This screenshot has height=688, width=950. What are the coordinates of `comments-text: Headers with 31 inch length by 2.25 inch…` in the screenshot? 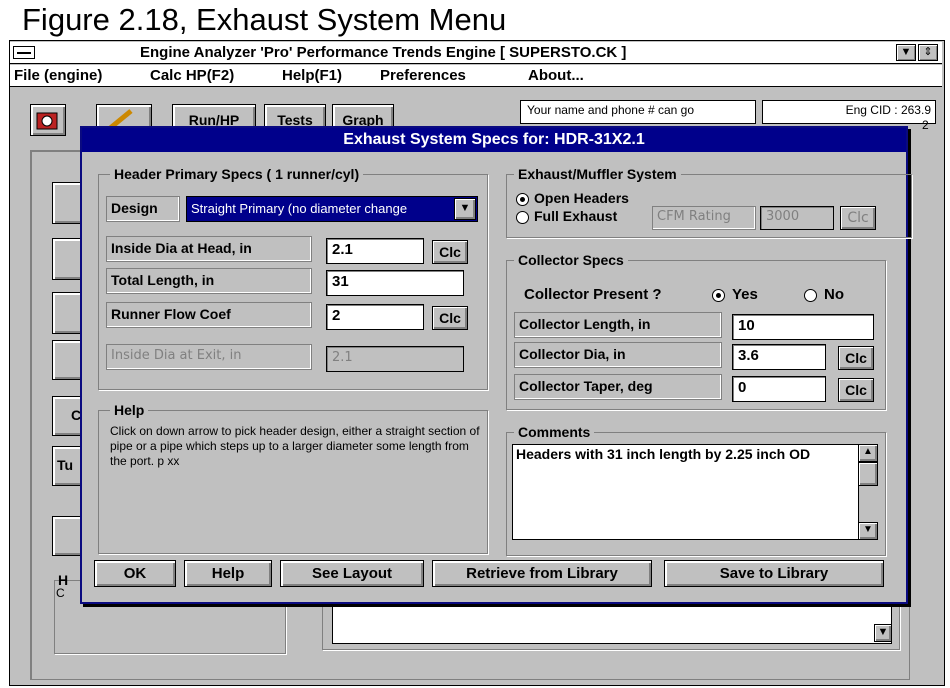 It's located at (663, 454).